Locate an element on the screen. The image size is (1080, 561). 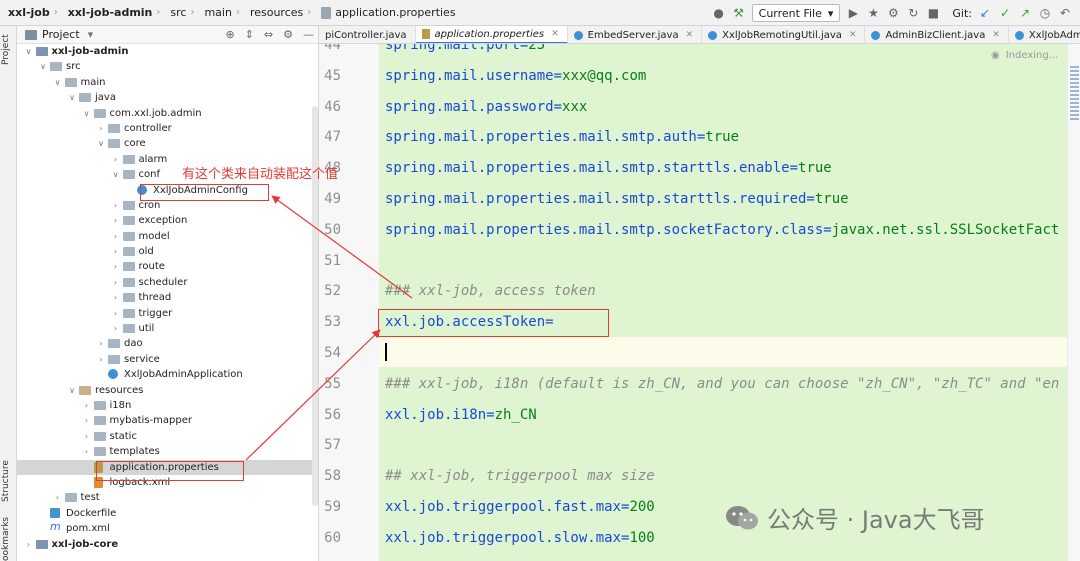
tree-node: XxlJobAdminApplication is located at coordinates (167, 374).